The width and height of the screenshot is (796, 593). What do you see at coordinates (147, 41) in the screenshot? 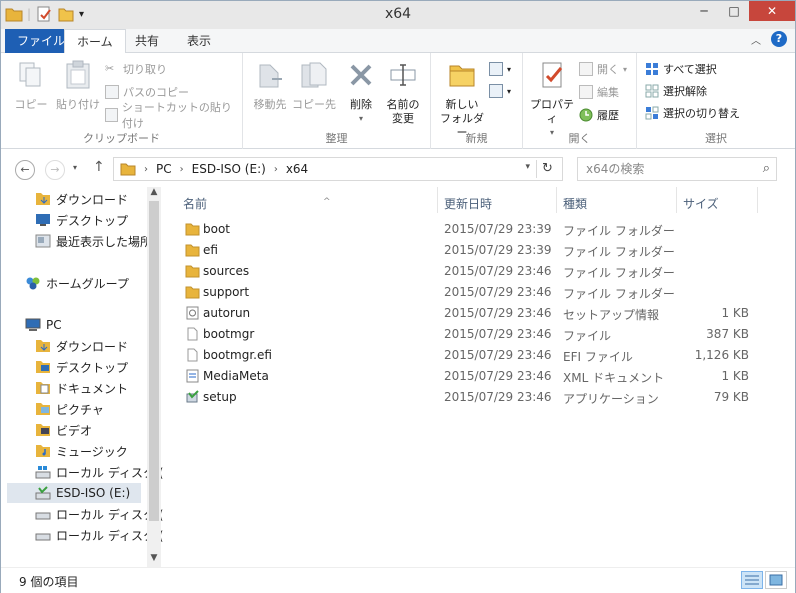
I see `tab-share: 共有` at bounding box center [147, 41].